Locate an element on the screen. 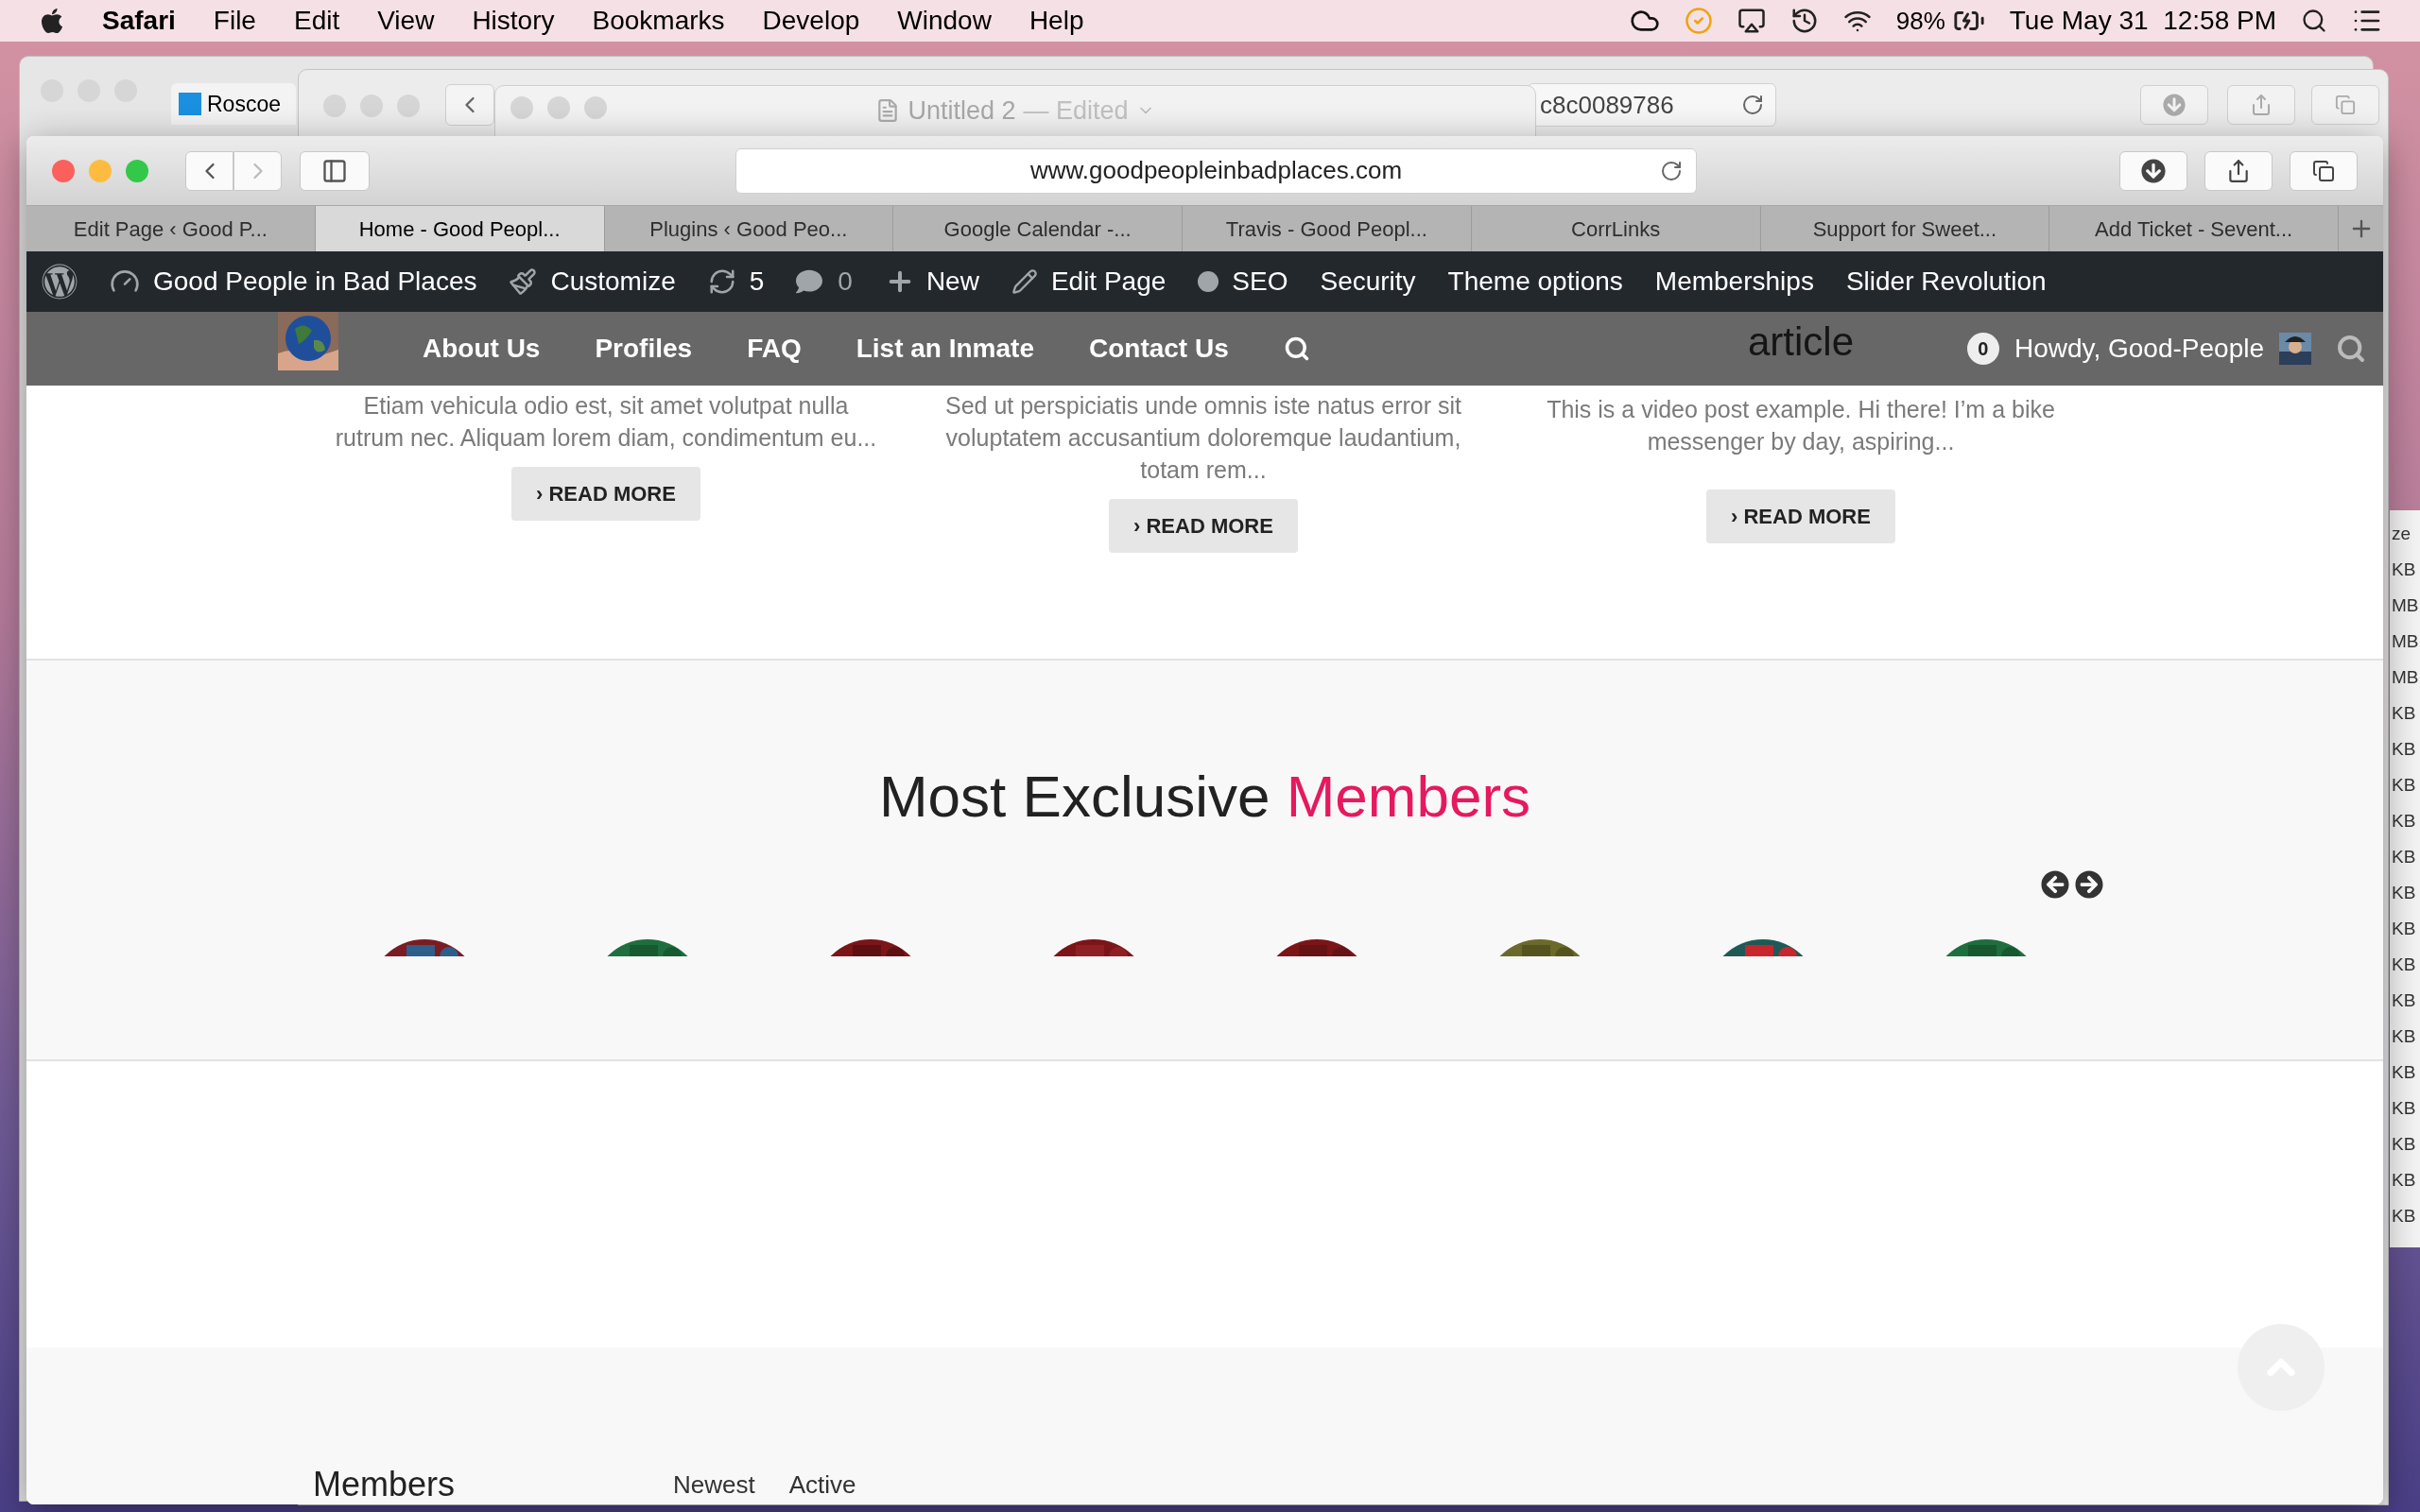  section-heading: Most Exclusive Members is located at coordinates (1204, 797).